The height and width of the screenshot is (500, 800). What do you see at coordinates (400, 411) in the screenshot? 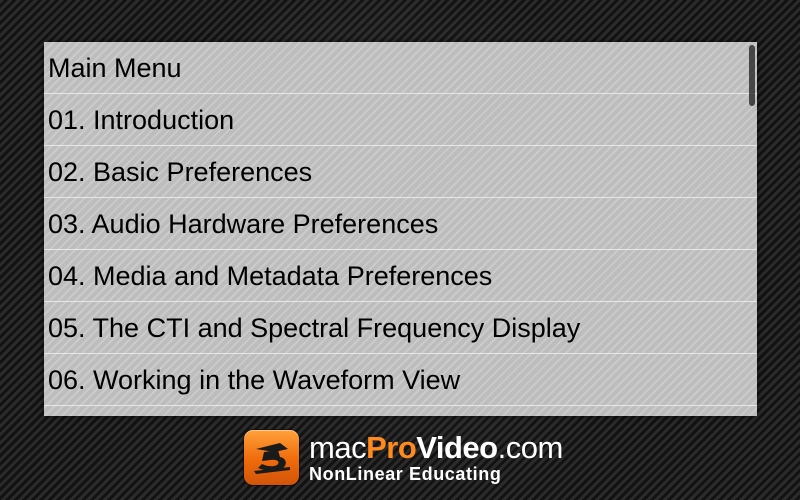
I see `menu-item-next-partial` at bounding box center [400, 411].